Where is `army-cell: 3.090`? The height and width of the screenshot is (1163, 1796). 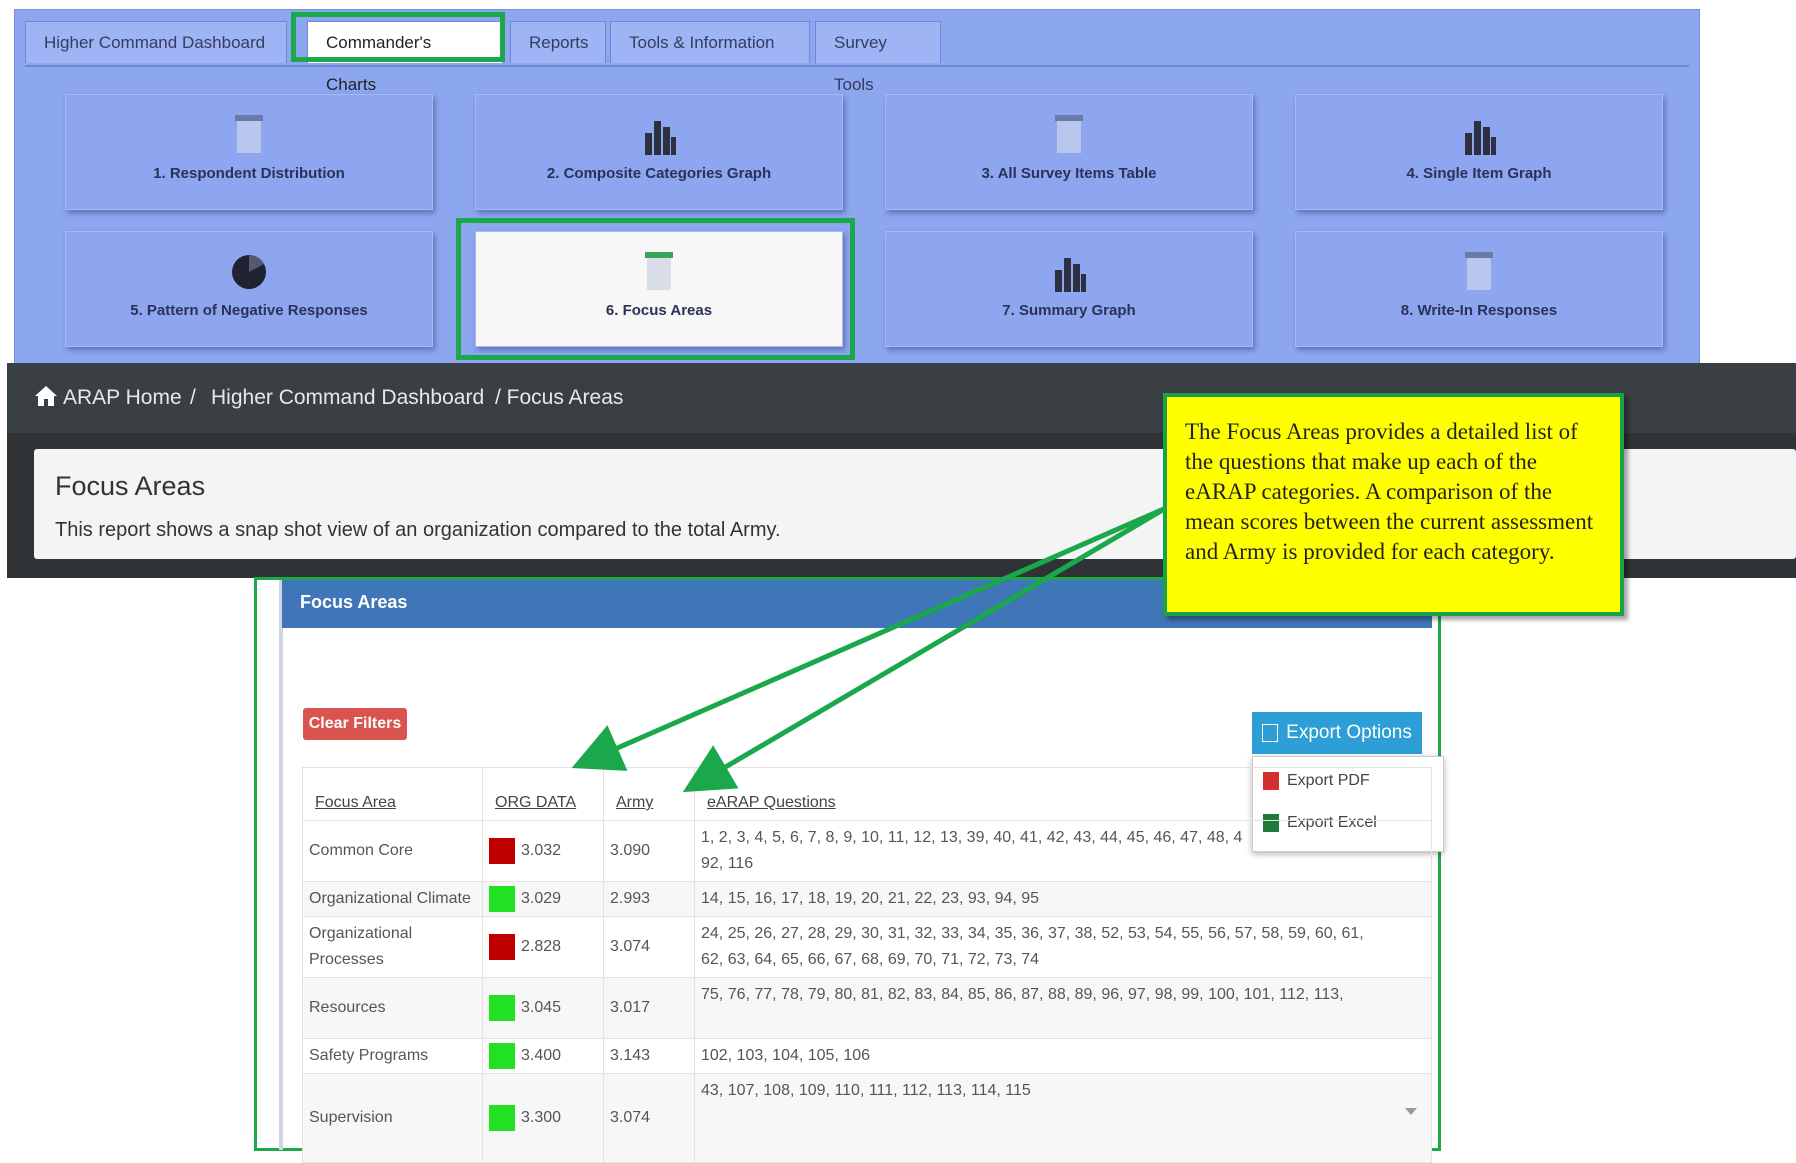 army-cell: 3.090 is located at coordinates (649, 851).